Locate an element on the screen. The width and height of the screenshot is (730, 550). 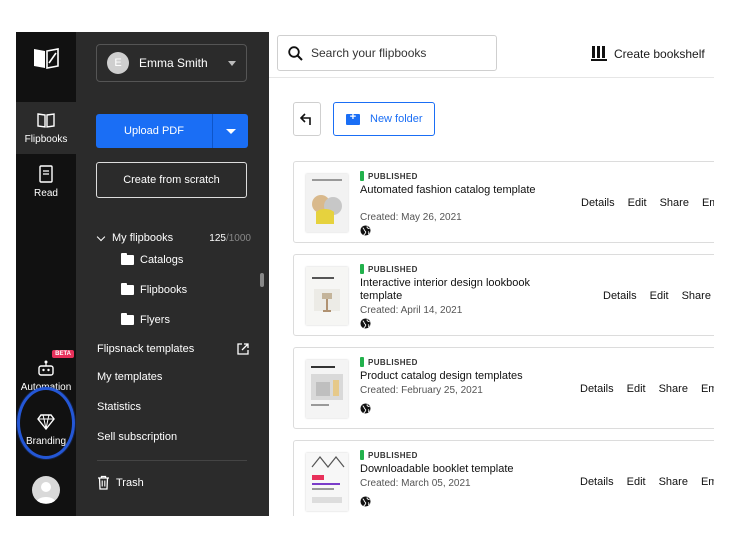
rail-item-read: Read is located at coordinates (46, 182).